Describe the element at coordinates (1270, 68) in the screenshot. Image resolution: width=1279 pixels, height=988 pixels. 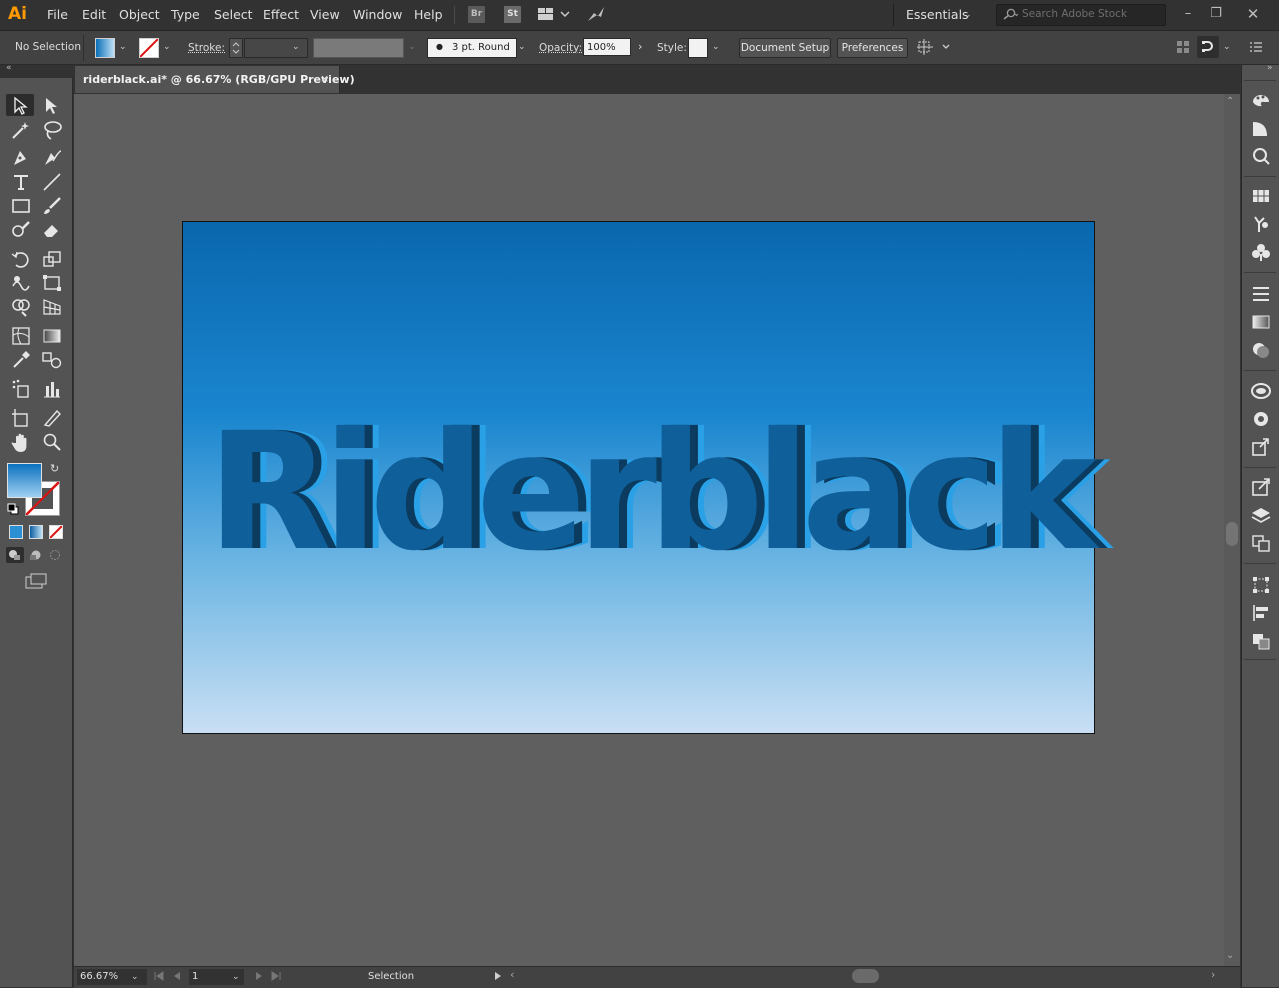
I see `dock-expand-icon: »` at that location.